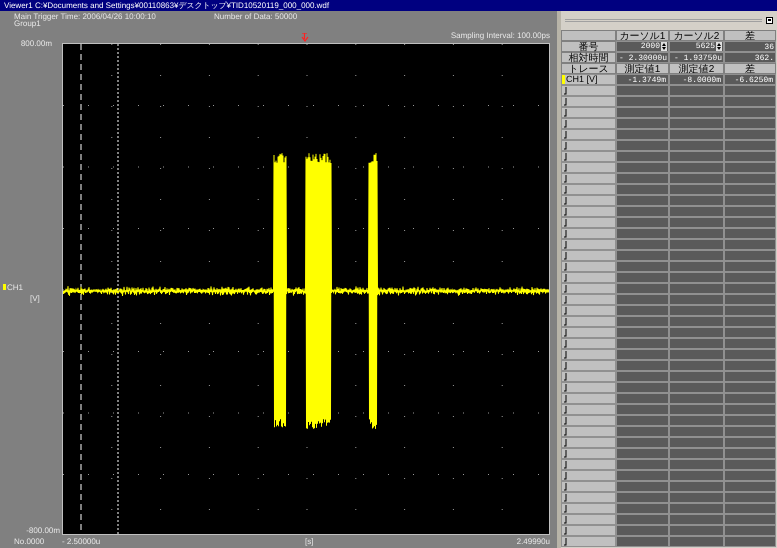 The height and width of the screenshot is (548, 777). I want to click on spin-field: 2000, so click(642, 46).